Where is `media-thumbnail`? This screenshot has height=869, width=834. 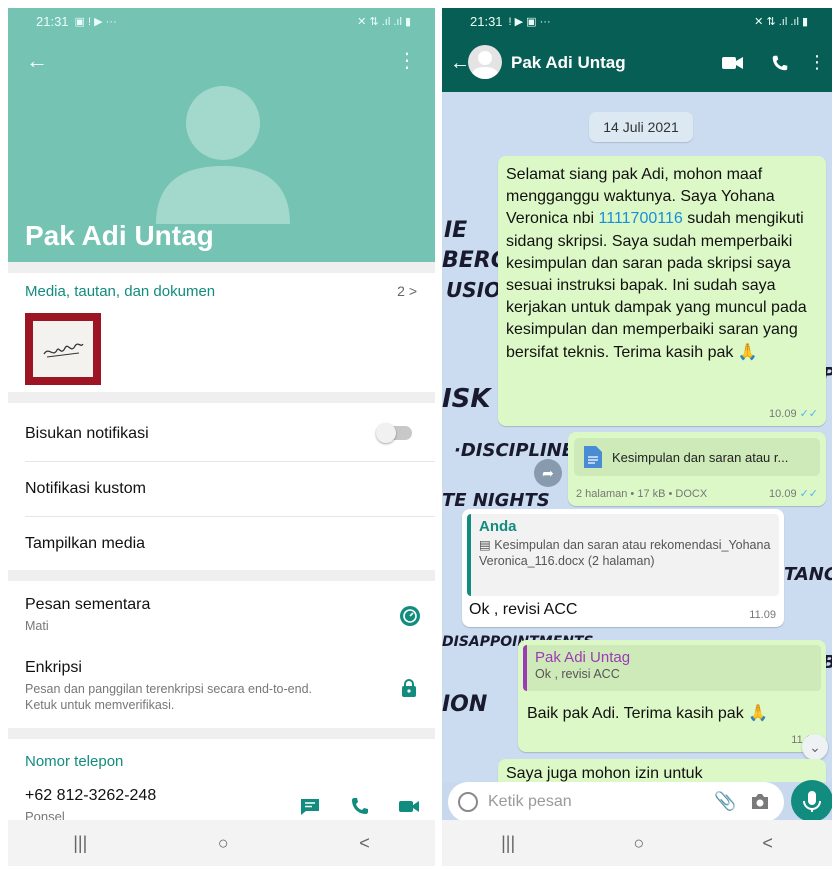 media-thumbnail is located at coordinates (63, 349).